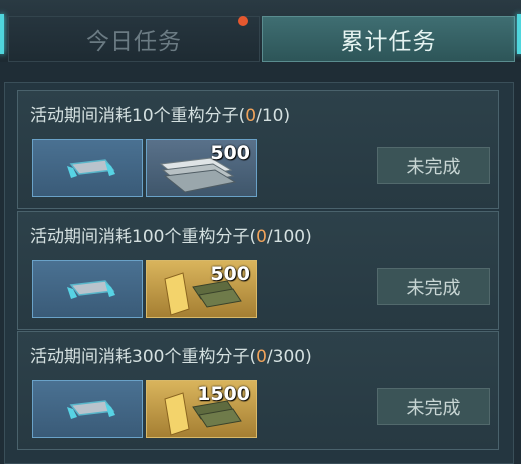 This screenshot has height=464, width=521. Describe the element at coordinates (289, 357) in the screenshot. I see `task-target: /300)` at that location.